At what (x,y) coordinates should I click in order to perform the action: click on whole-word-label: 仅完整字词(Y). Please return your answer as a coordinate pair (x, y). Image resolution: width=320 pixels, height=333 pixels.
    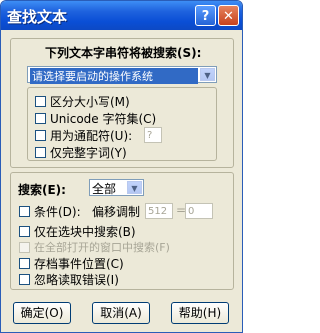
    Looking at the image, I should click on (88, 153).